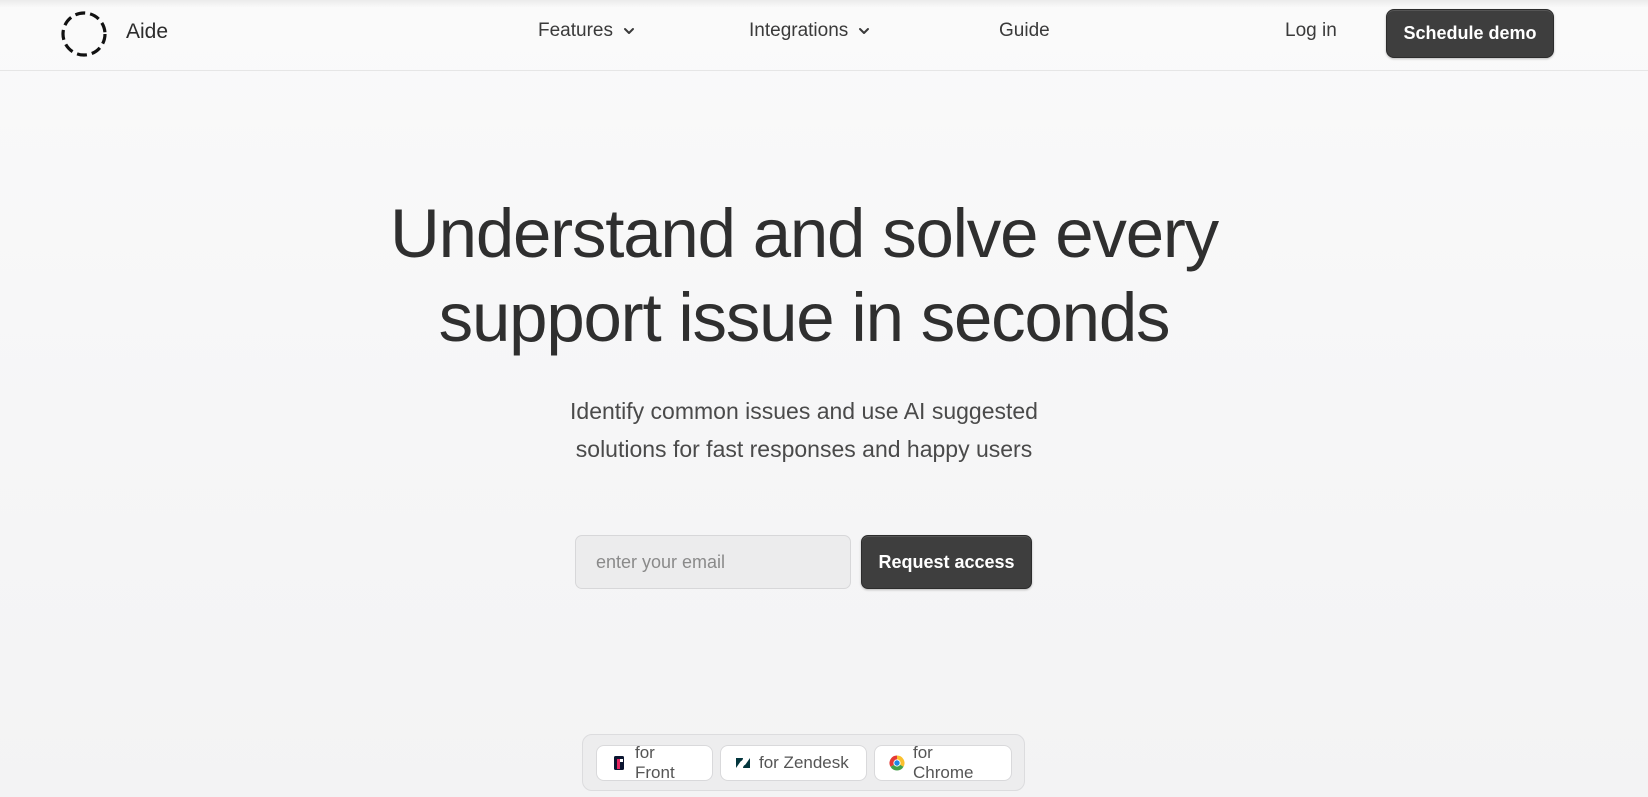 This screenshot has height=797, width=1648. Describe the element at coordinates (619, 763) in the screenshot. I see `front-icon` at that location.